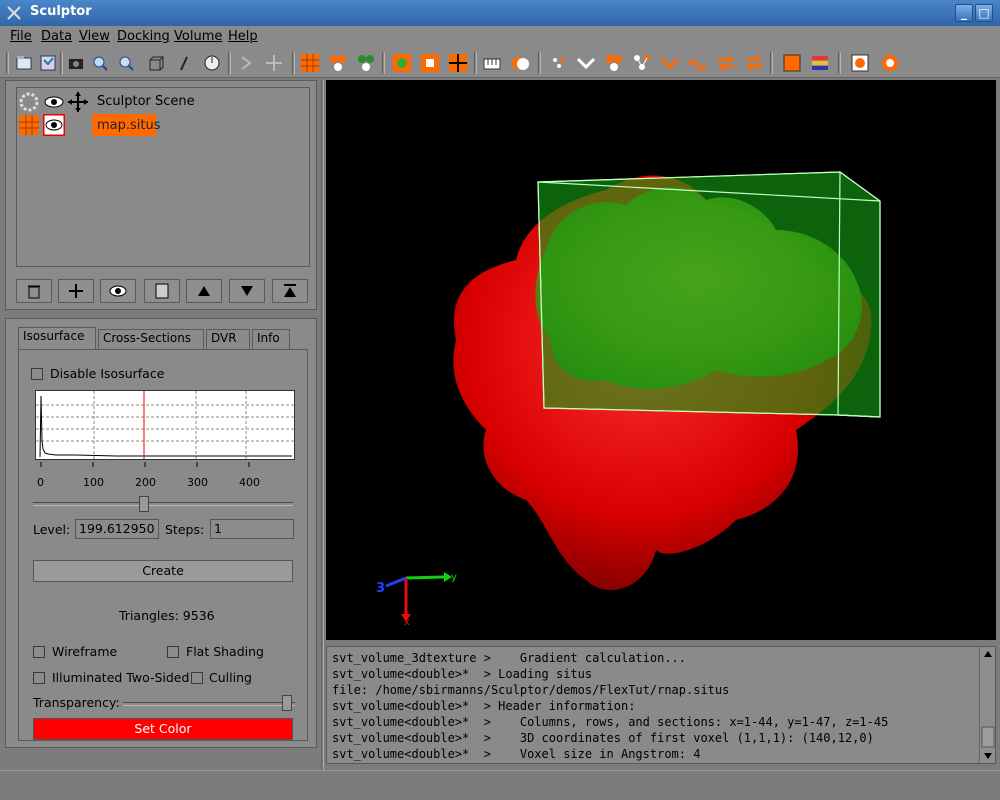 This screenshot has height=800, width=1000. Describe the element at coordinates (310, 63) in the screenshot. I see `grid-icon` at that location.